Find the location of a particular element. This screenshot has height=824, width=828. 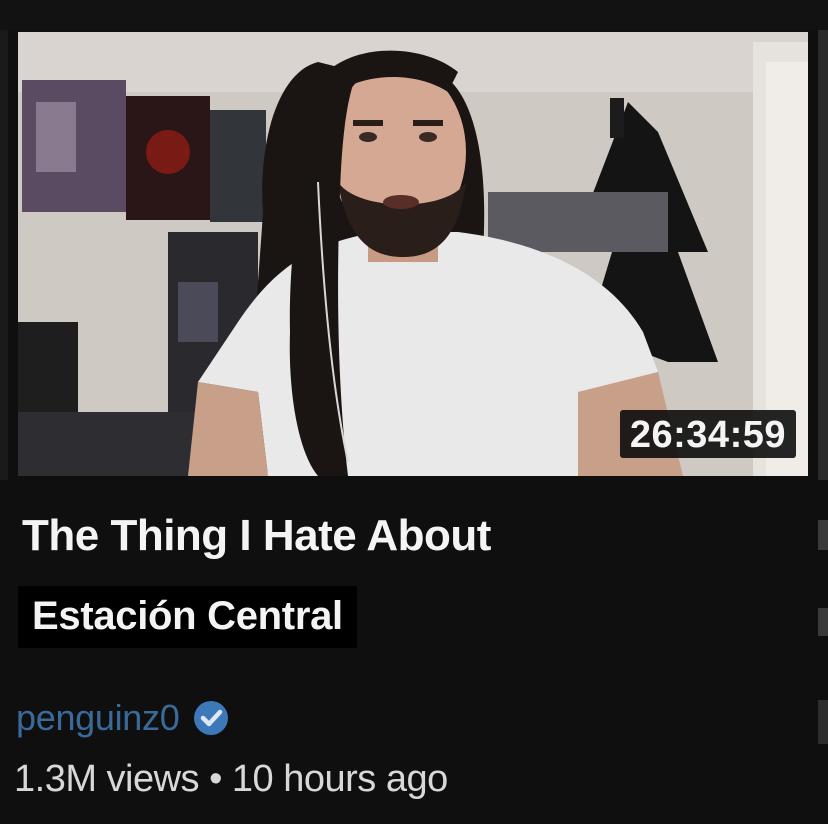

next-video-meta-fragment is located at coordinates (823, 722).